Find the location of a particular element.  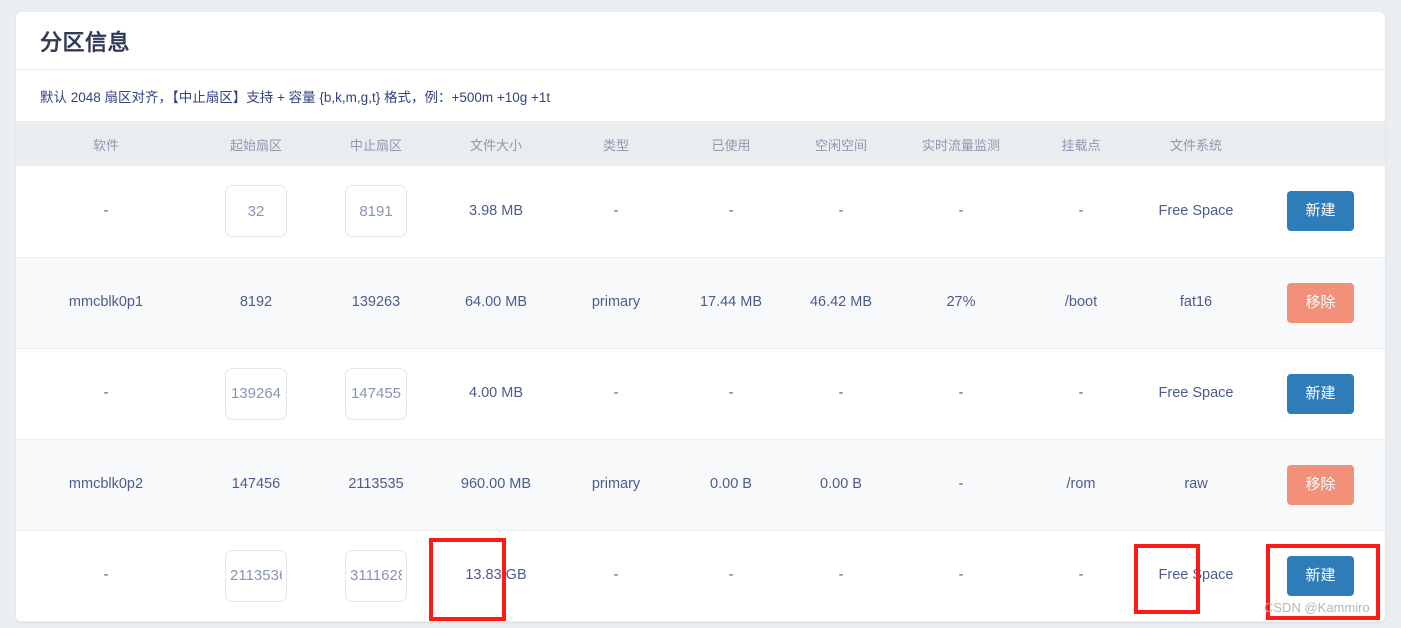

cell-free: 46.42 MB is located at coordinates (841, 302).